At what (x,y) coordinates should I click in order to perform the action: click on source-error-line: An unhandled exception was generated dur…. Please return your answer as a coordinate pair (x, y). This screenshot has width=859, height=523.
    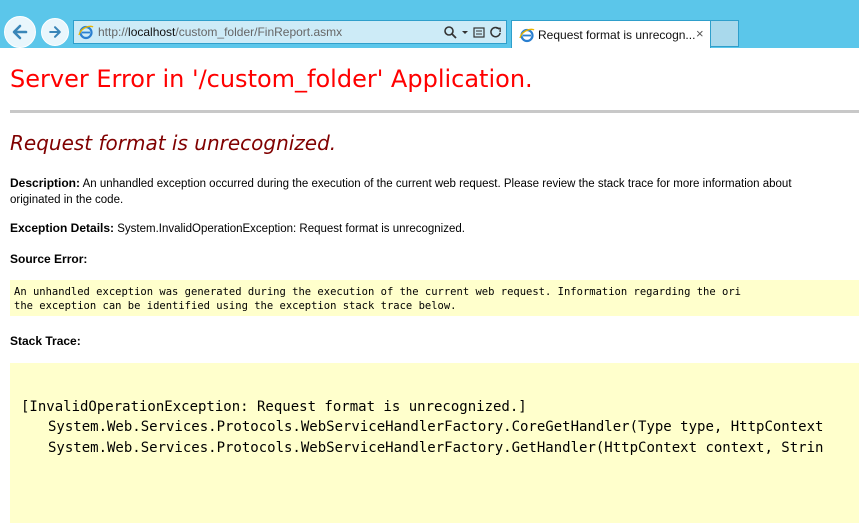
    Looking at the image, I should click on (377, 292).